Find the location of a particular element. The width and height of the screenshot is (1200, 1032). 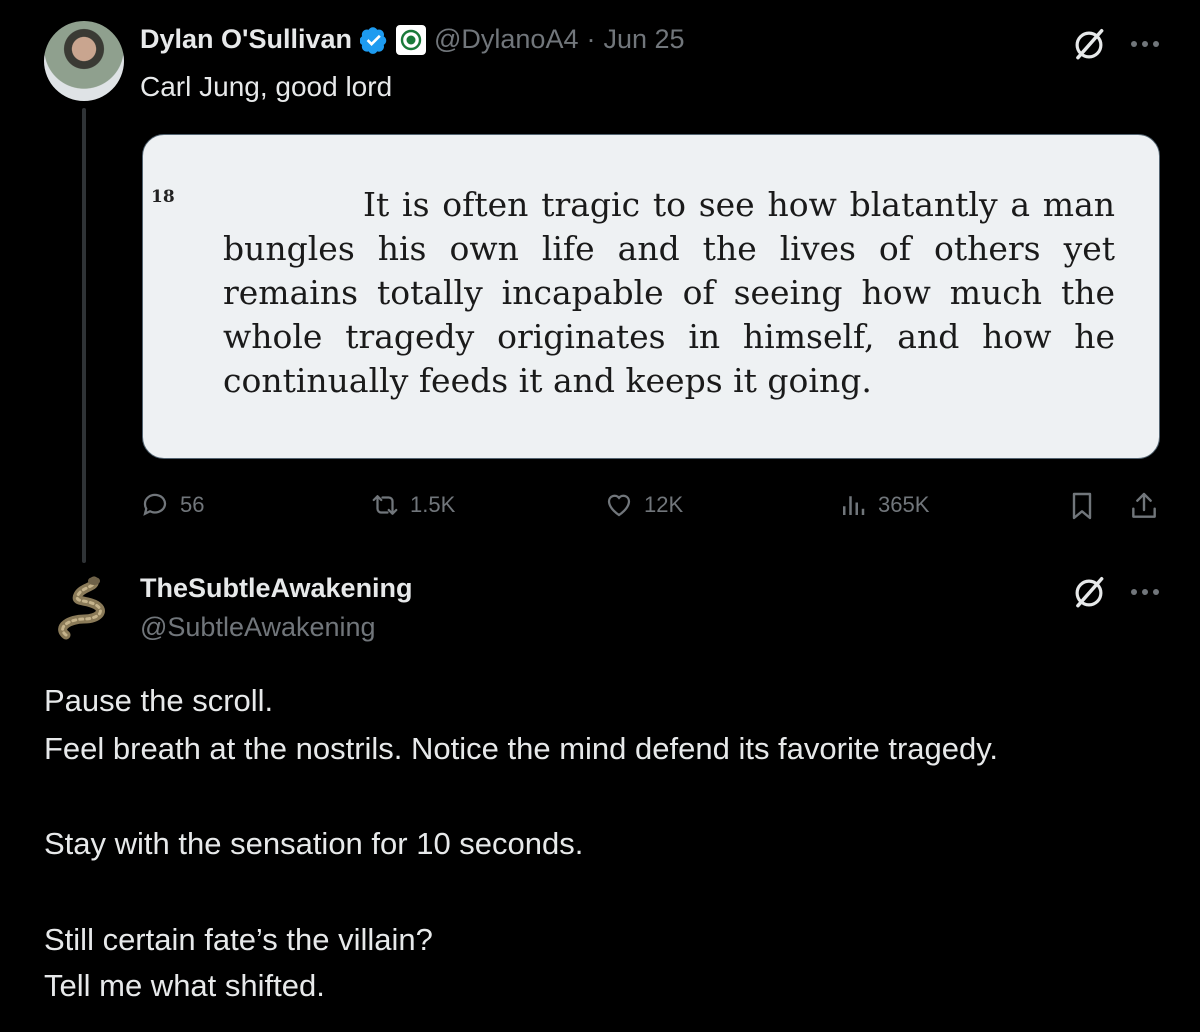

like-count: 12K is located at coordinates (664, 504).